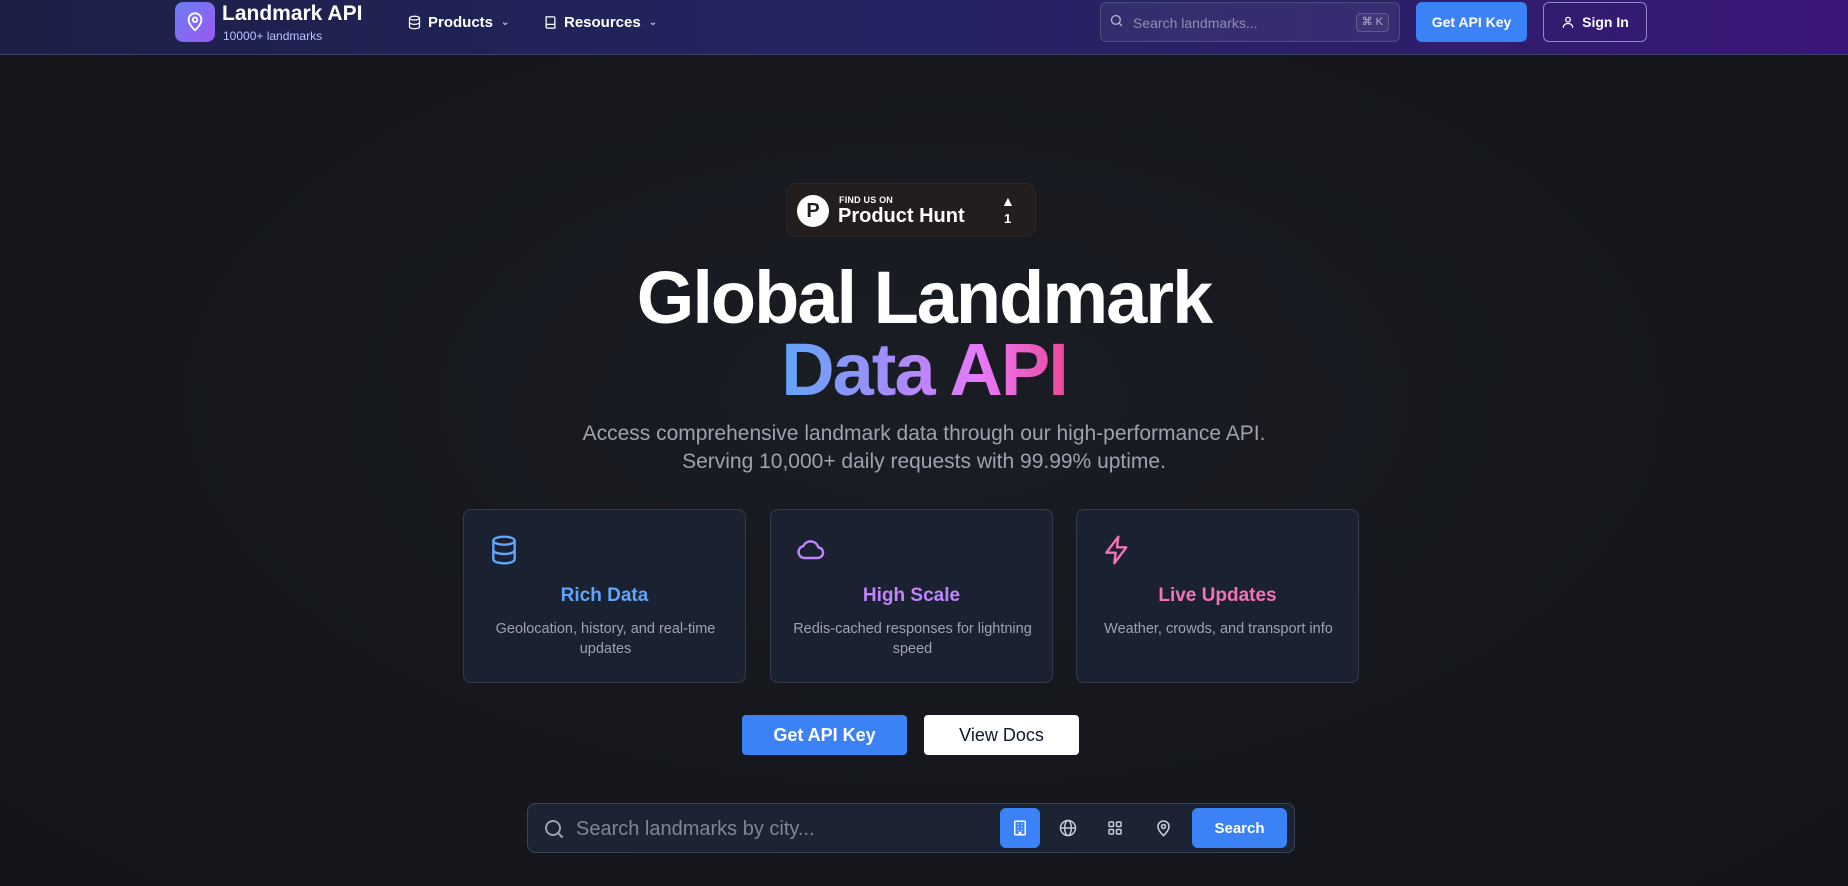  I want to click on product-hunt-badge: P FIND US ON Product Hunt ▲ 1, so click(911, 210).